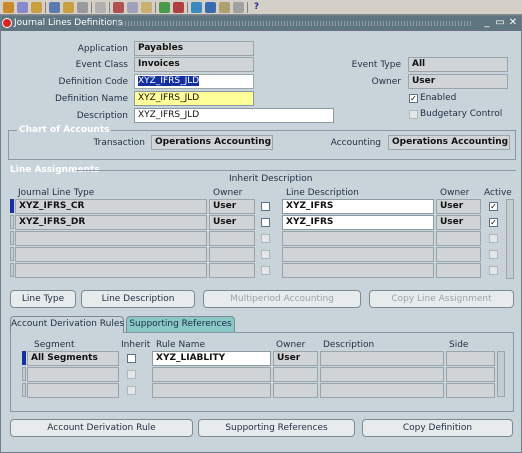  I want to click on line-description-button: Line Description, so click(138, 299).